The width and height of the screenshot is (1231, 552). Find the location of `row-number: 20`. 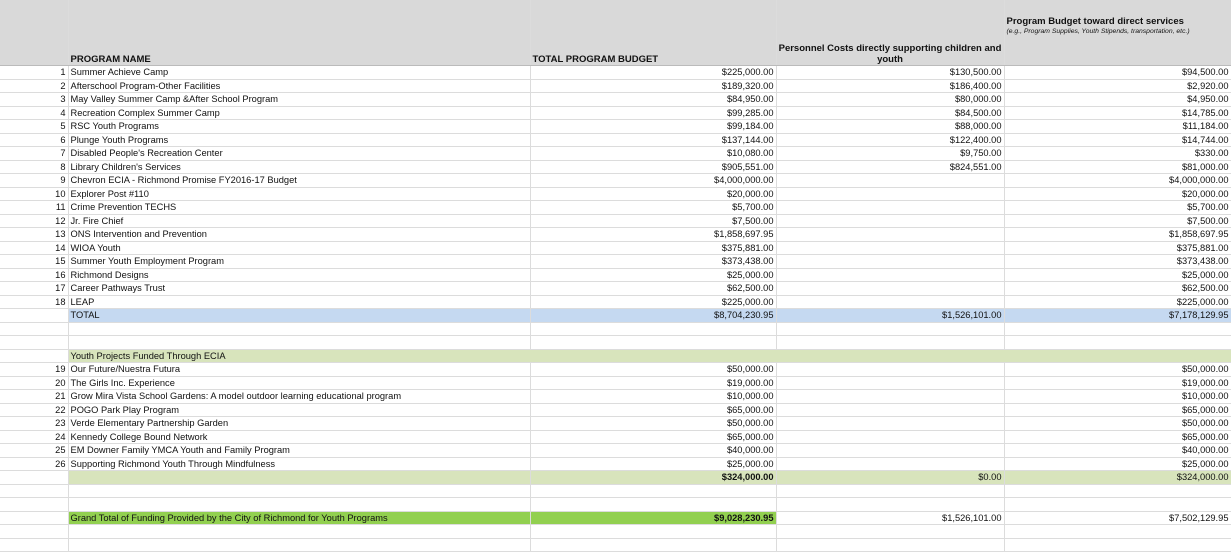

row-number: 20 is located at coordinates (34, 383).